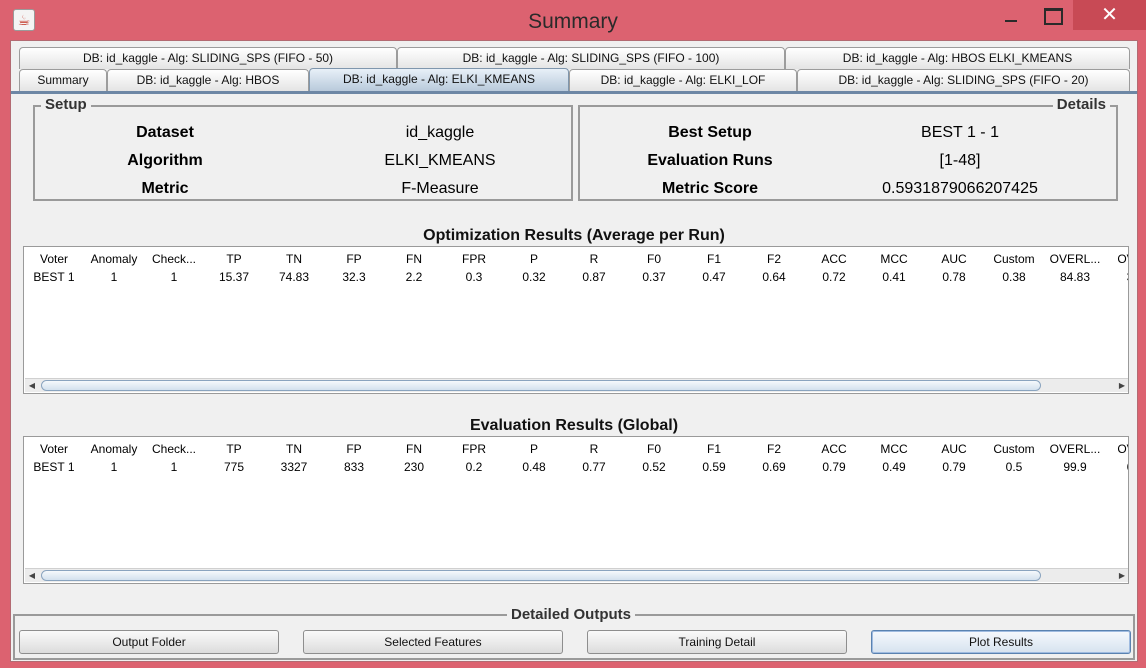 Image resolution: width=1146 pixels, height=668 pixels. What do you see at coordinates (653, 449) in the screenshot?
I see `cell-f0: F0` at bounding box center [653, 449].